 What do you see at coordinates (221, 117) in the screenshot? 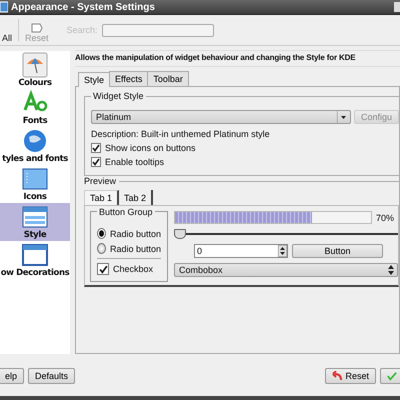
I see `style-combobox: Platinum` at bounding box center [221, 117].